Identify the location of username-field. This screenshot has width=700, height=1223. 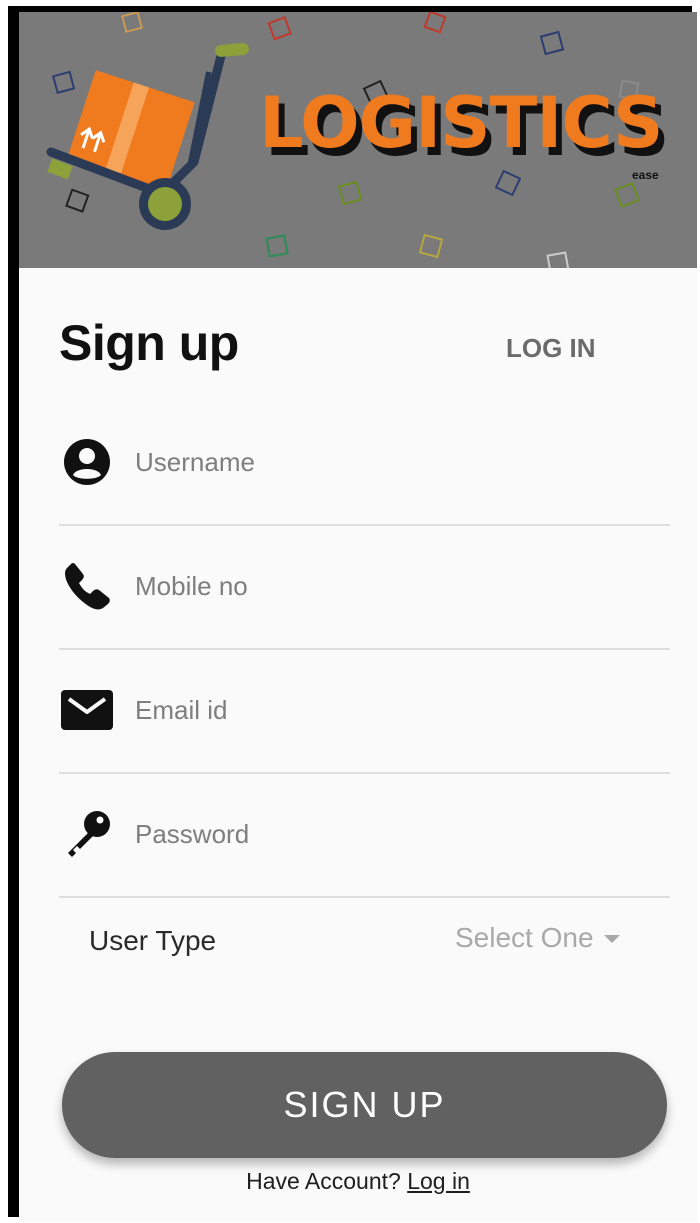
(364, 463).